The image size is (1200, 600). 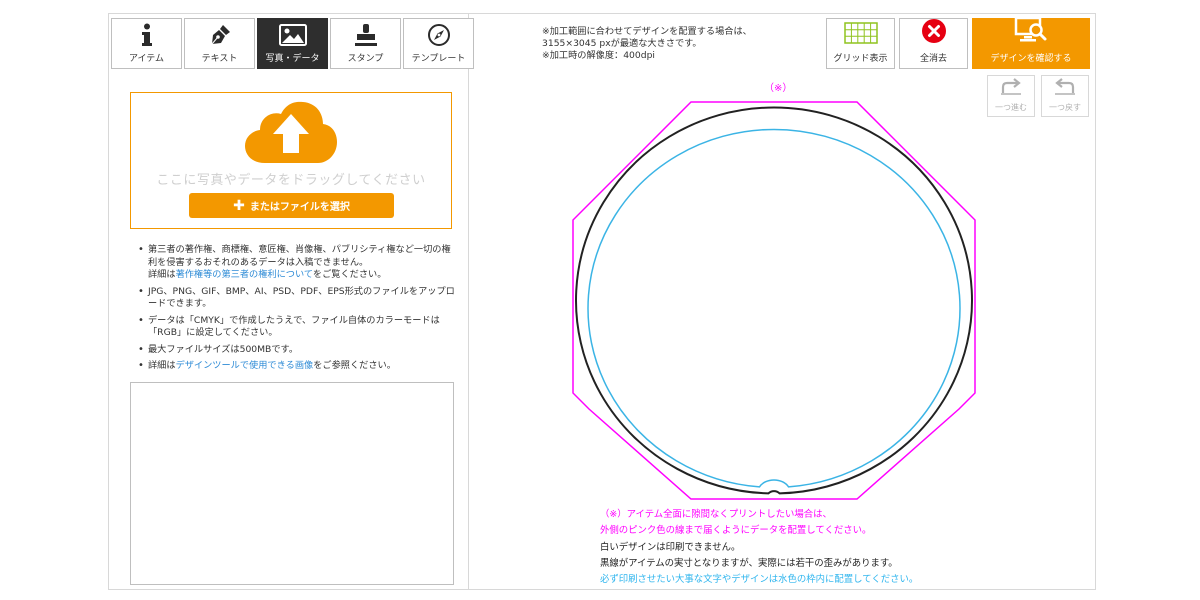 What do you see at coordinates (220, 35) in the screenshot?
I see `pen-icon` at bounding box center [220, 35].